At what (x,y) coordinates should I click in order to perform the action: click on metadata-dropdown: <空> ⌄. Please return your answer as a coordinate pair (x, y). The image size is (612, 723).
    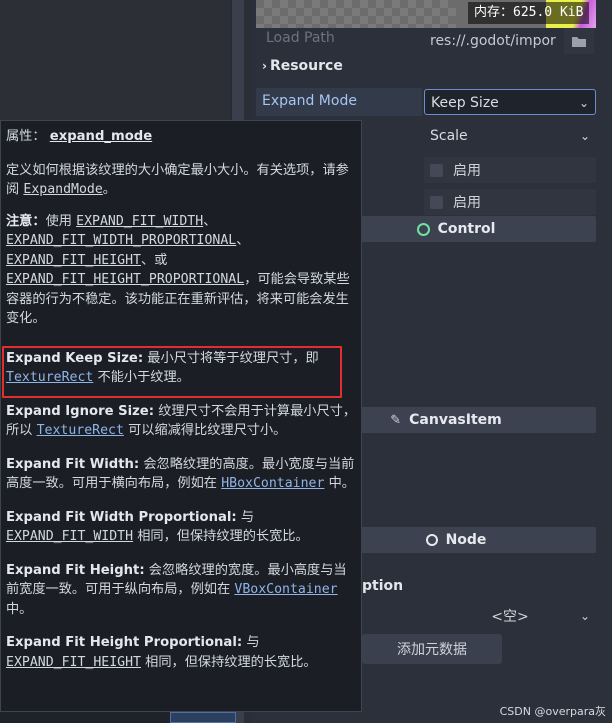
    Looking at the image, I should click on (510, 616).